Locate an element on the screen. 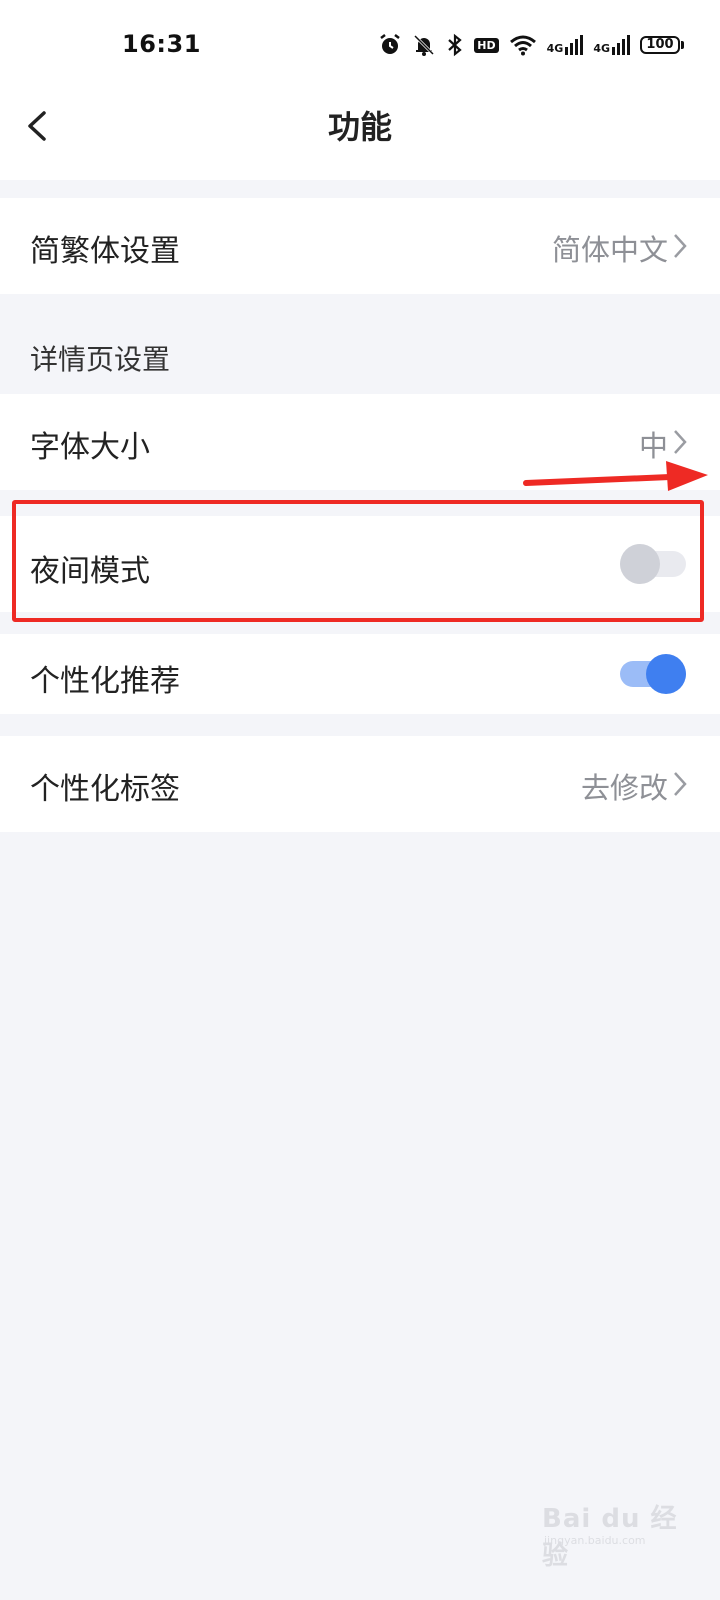 The width and height of the screenshot is (720, 1600). nav-bar: 功能 is located at coordinates (360, 136).